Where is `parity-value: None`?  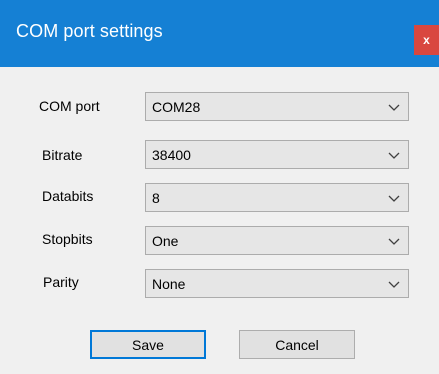 parity-value: None is located at coordinates (169, 284).